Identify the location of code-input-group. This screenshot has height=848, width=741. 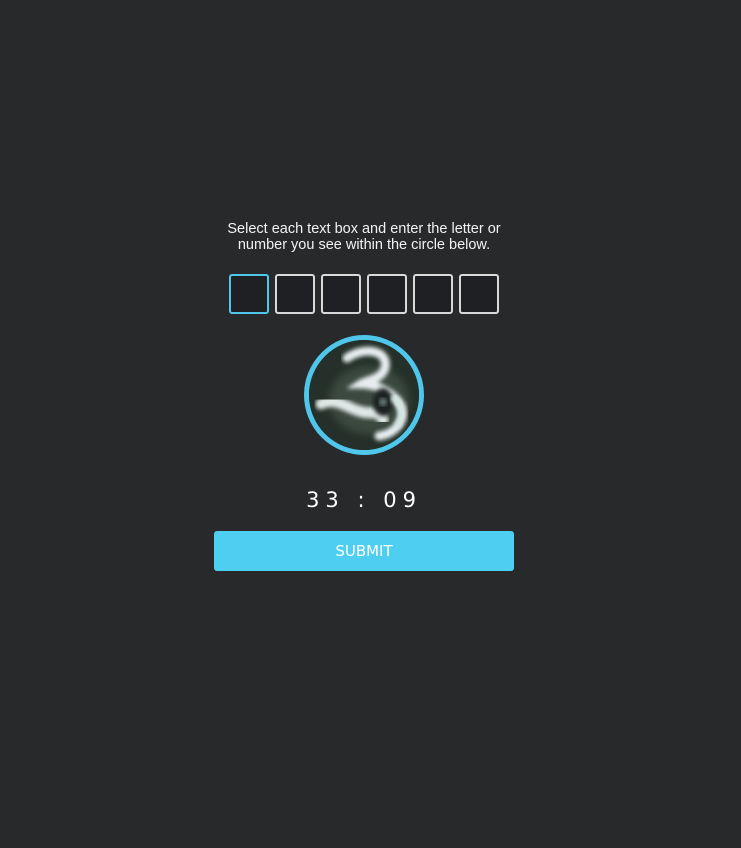
(364, 294).